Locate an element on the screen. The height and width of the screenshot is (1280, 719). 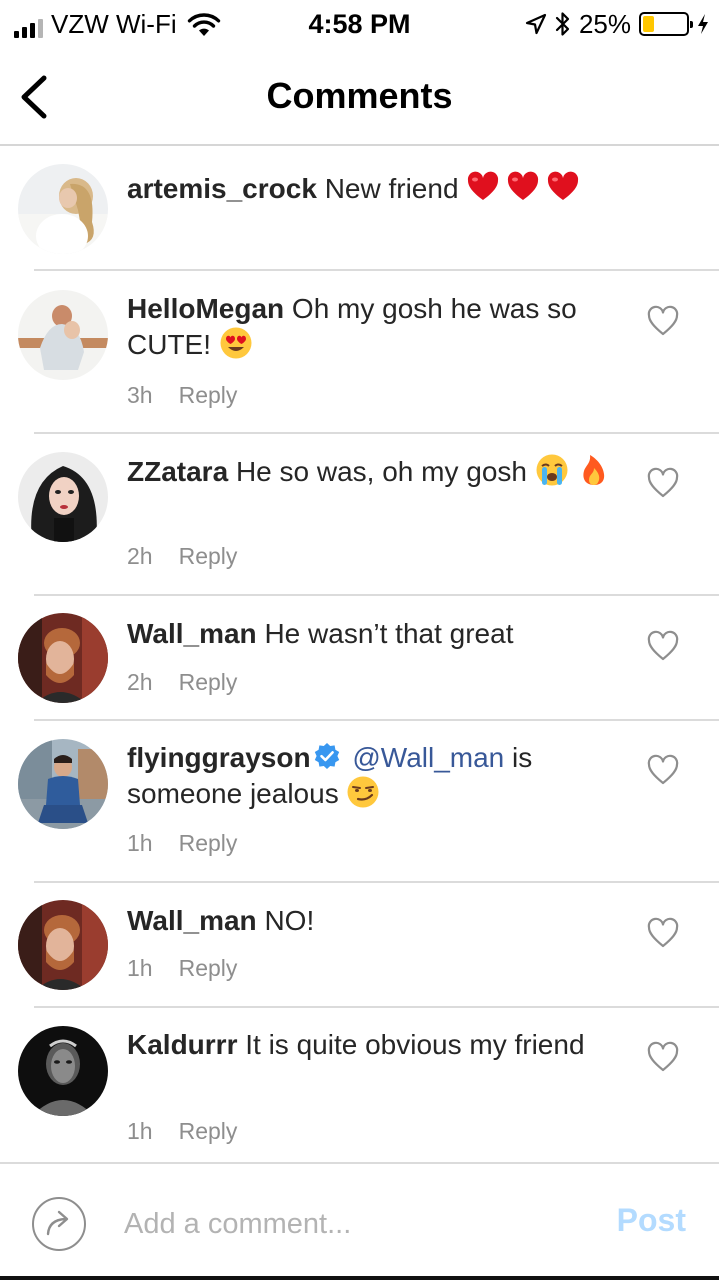
comment-meta: 3h Reply is located at coordinates (182, 395).